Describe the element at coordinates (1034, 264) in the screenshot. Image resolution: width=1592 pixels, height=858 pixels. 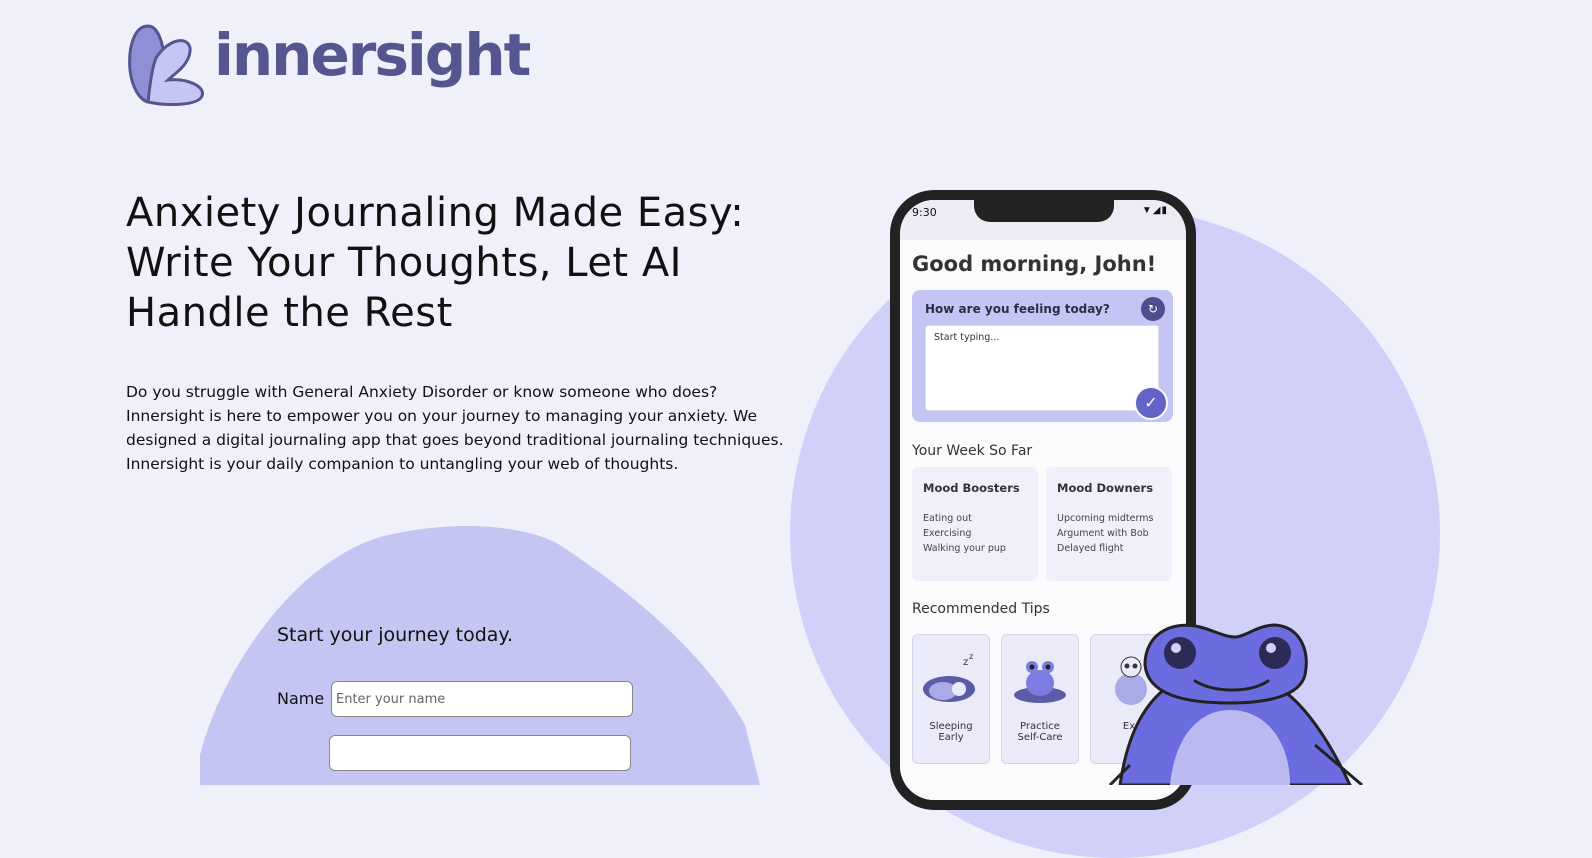
I see `greeting: Good morning, John!` at that location.